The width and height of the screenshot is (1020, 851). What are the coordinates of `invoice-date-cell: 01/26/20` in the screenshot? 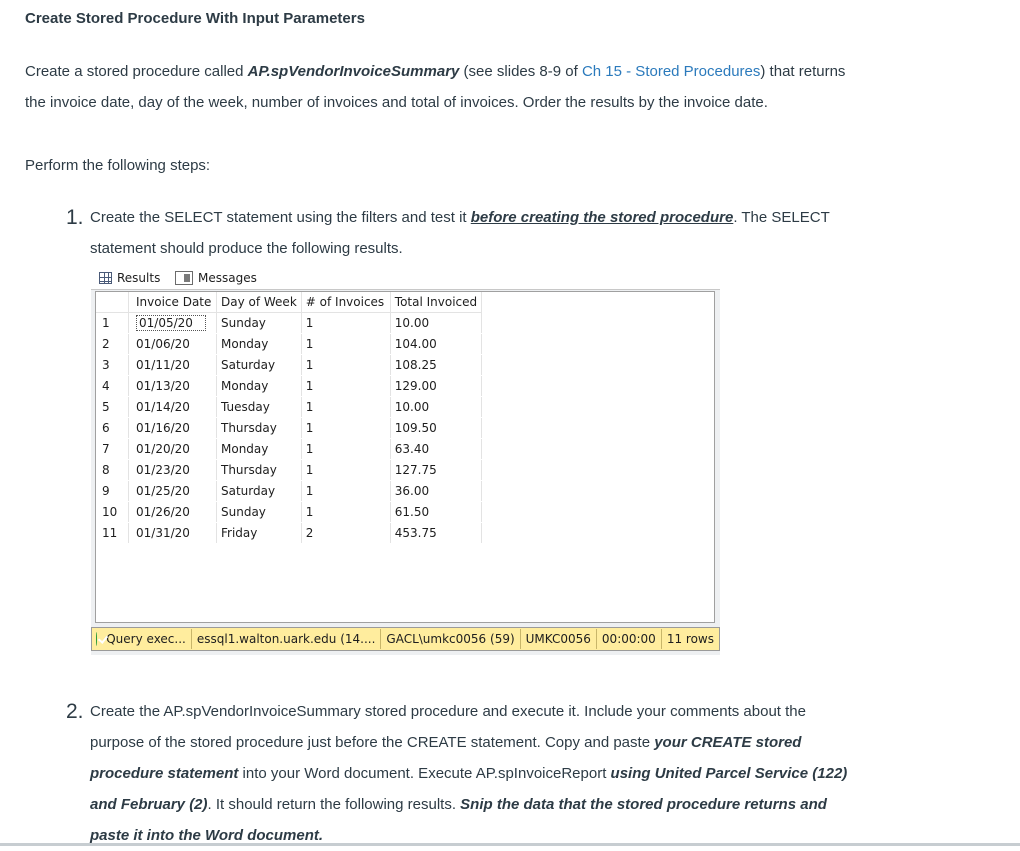 It's located at (172, 512).